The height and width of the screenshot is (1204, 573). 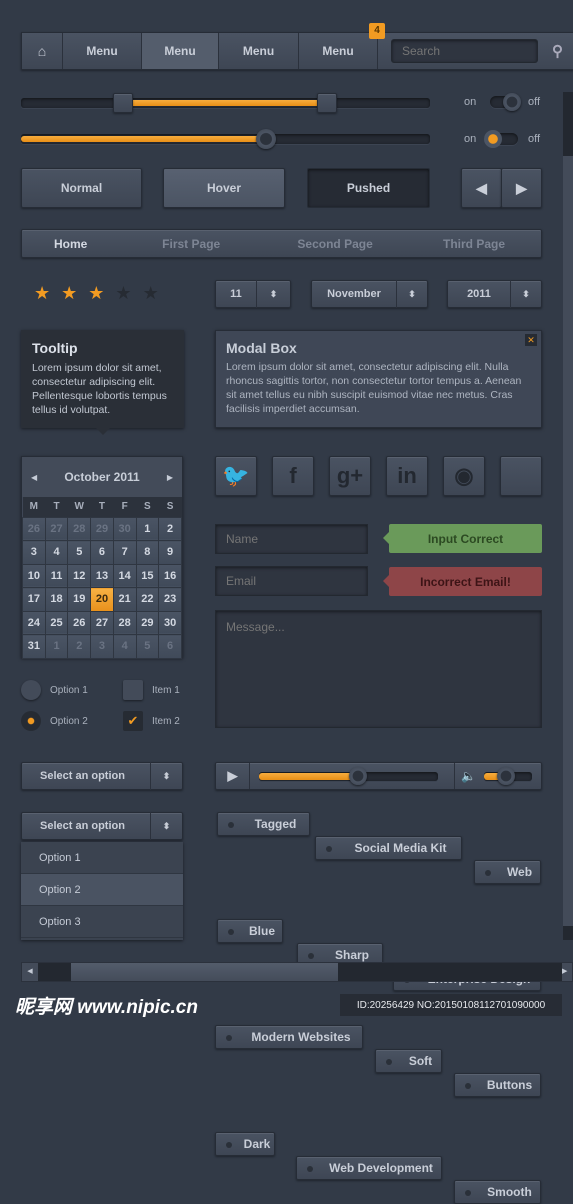 What do you see at coordinates (521, 476) in the screenshot?
I see `blank-social-icon` at bounding box center [521, 476].